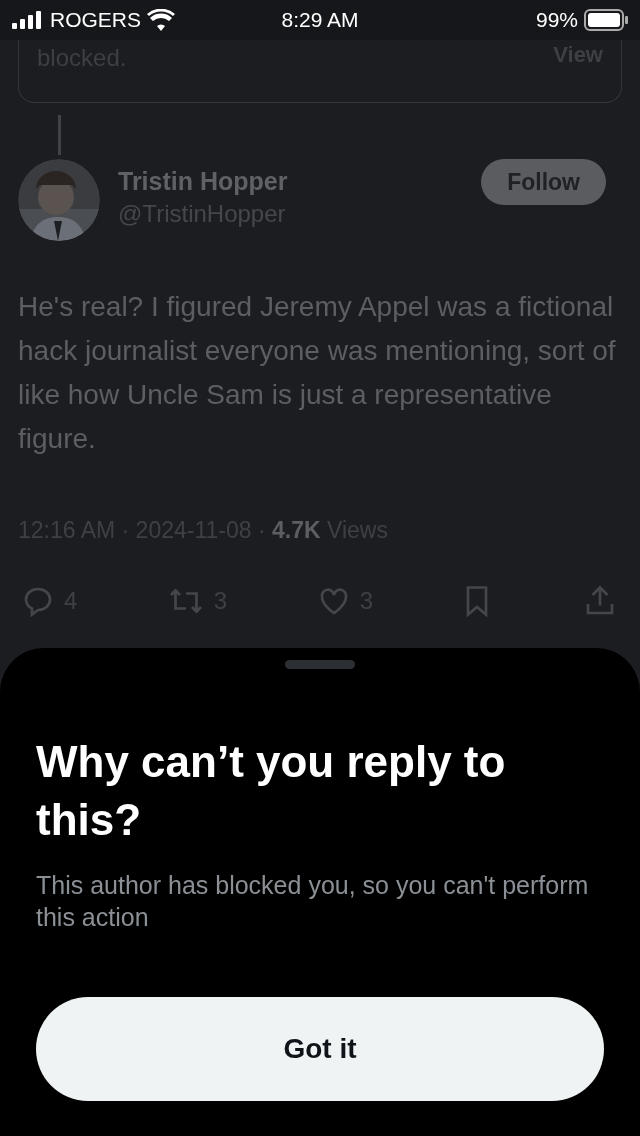 The width and height of the screenshot is (640, 1136). What do you see at coordinates (320, 20) in the screenshot?
I see `clock-time: 8:29 AM` at bounding box center [320, 20].